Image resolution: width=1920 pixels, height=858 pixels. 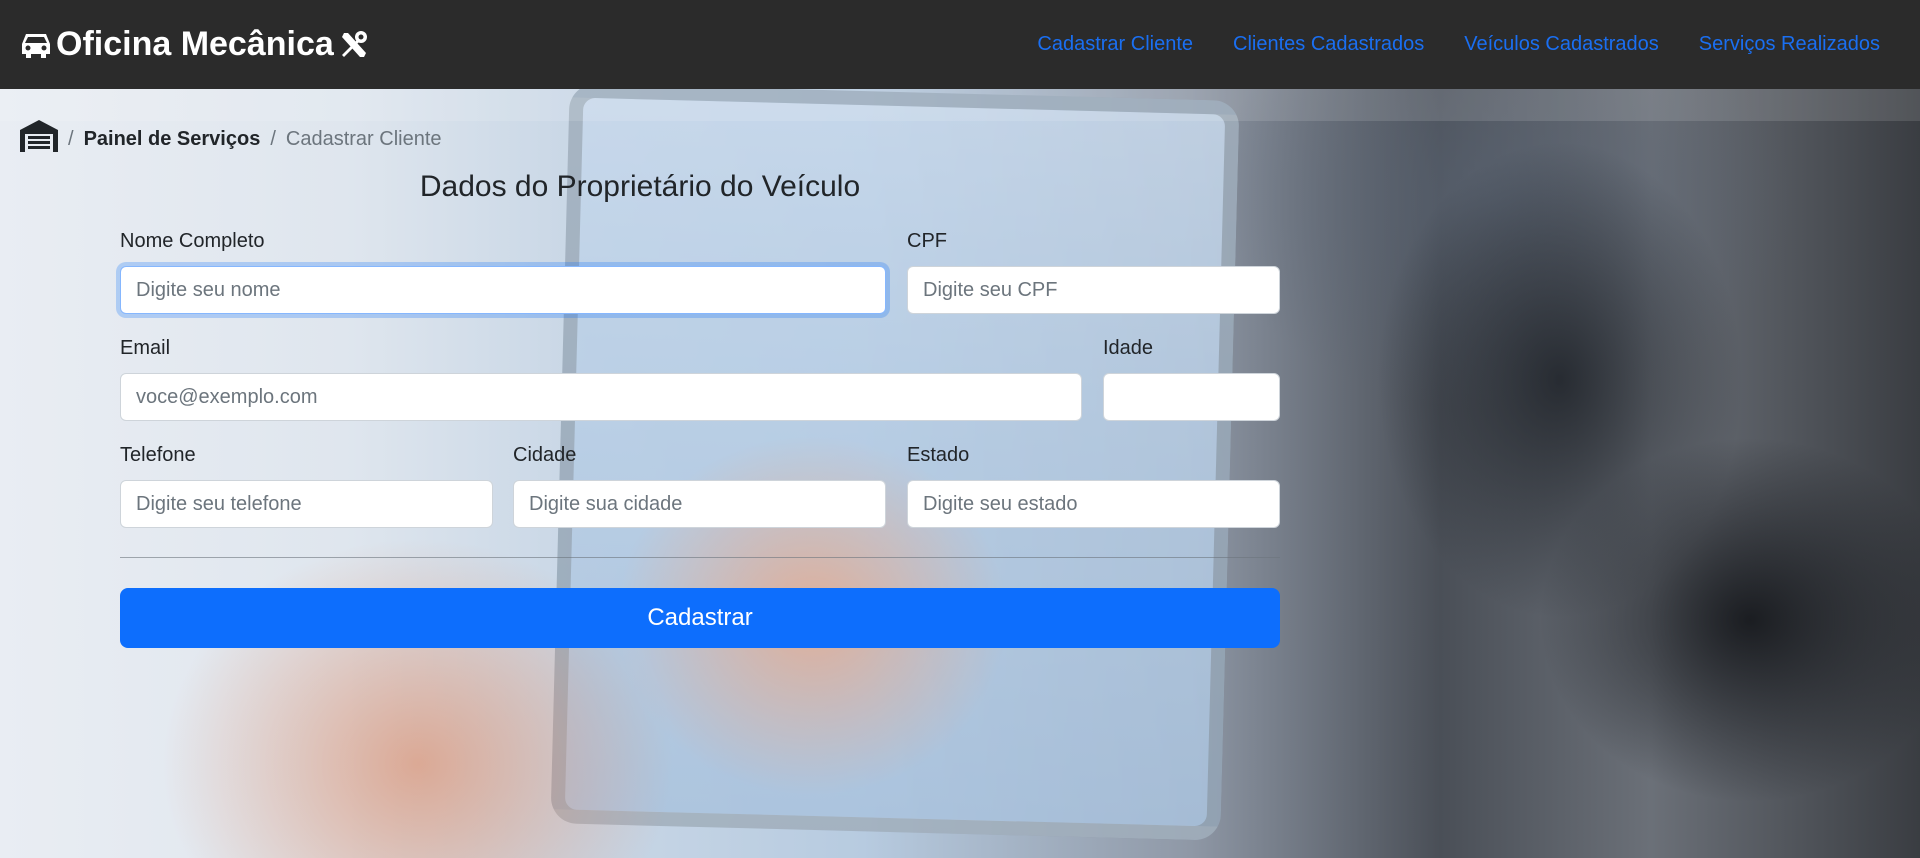 I want to click on cadastrar-button: Cadastrar, so click(x=700, y=618).